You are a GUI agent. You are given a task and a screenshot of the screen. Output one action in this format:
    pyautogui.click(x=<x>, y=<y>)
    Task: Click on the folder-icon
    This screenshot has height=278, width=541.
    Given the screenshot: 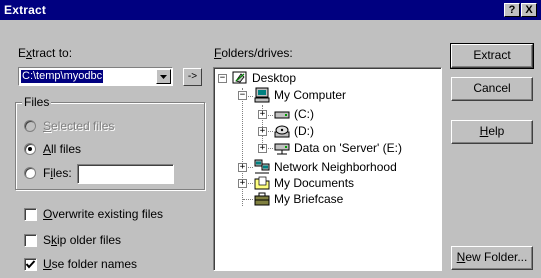 What is the action you would take?
    pyautogui.click(x=262, y=183)
    